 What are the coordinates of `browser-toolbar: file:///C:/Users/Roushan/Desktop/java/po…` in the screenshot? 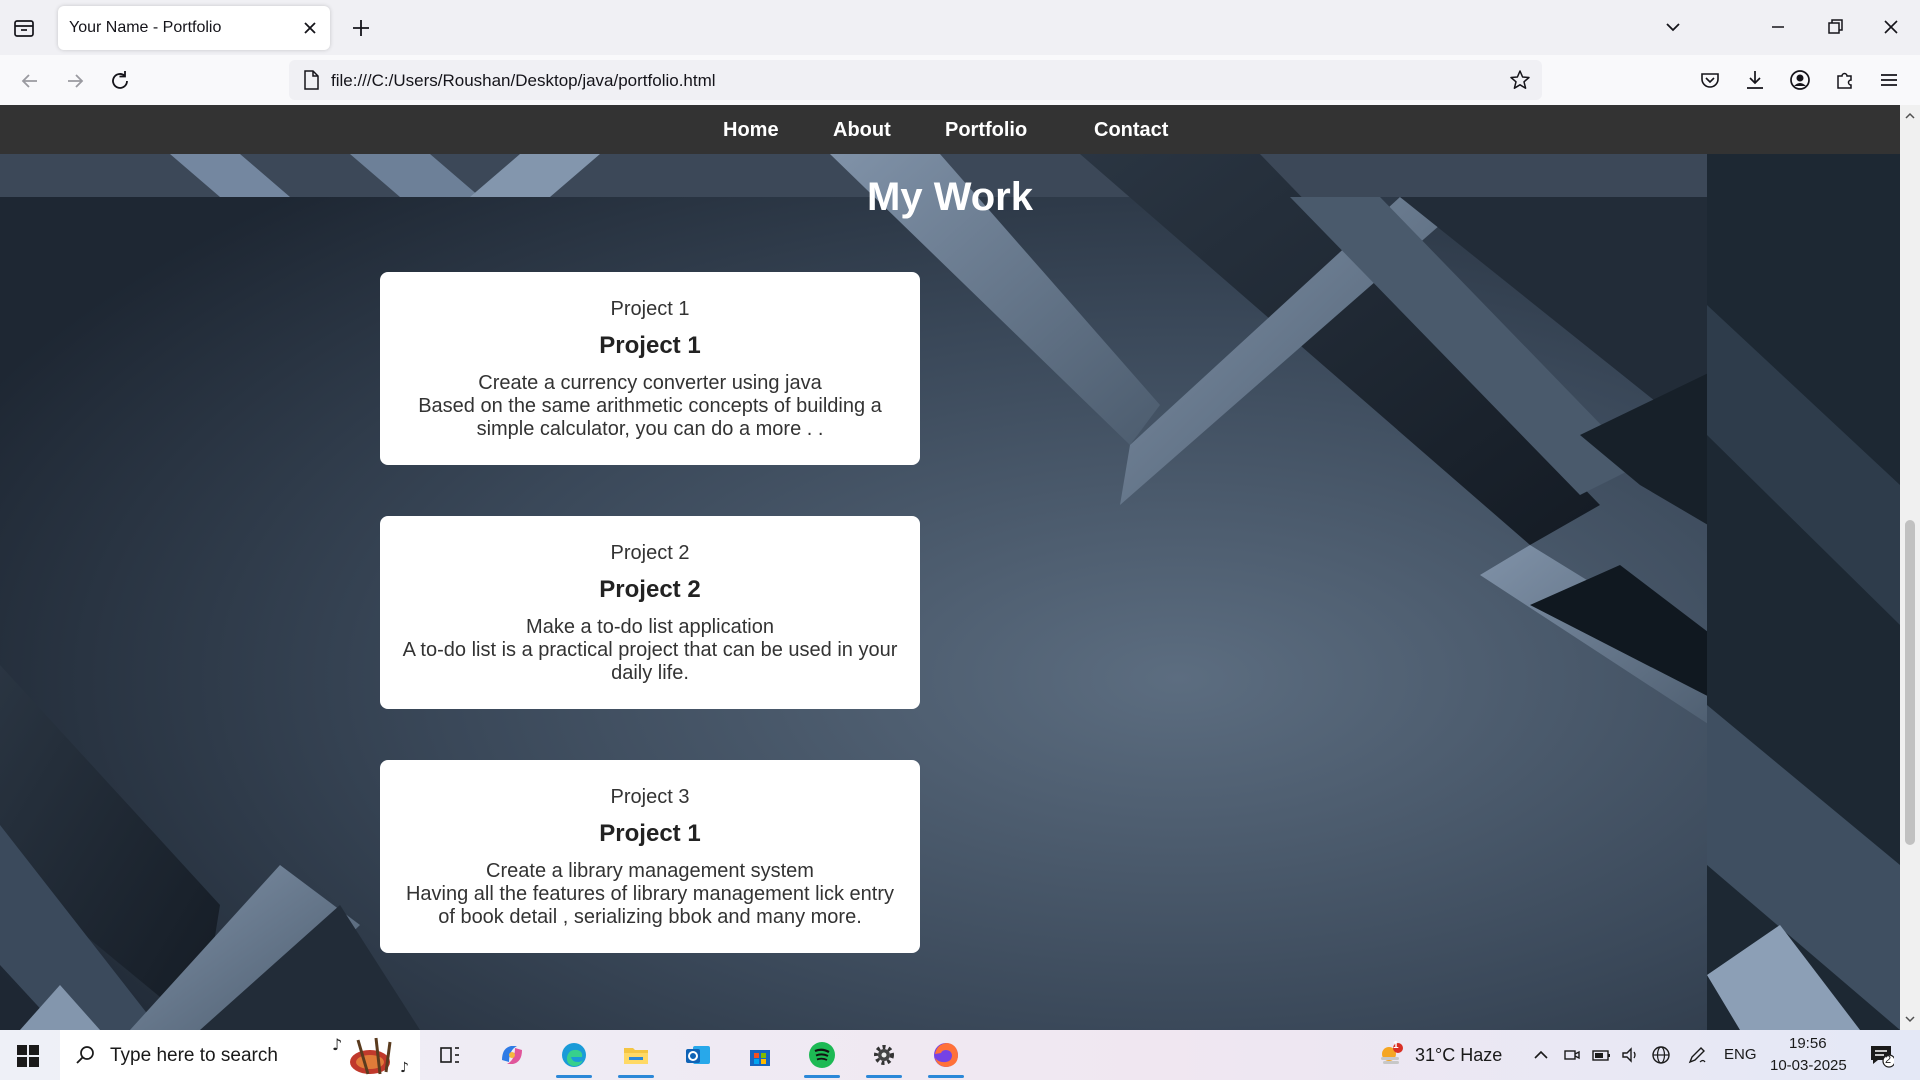 It's located at (960, 80).